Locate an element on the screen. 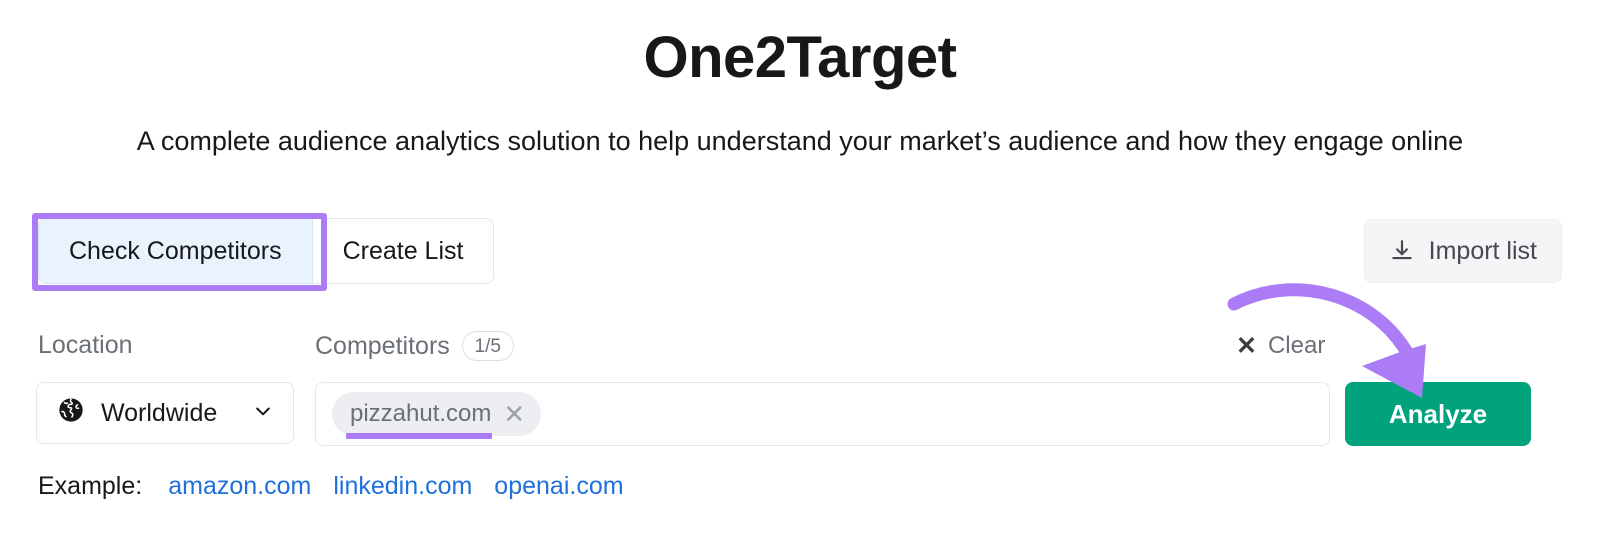  import-list-button: Import list is located at coordinates (1462, 251).